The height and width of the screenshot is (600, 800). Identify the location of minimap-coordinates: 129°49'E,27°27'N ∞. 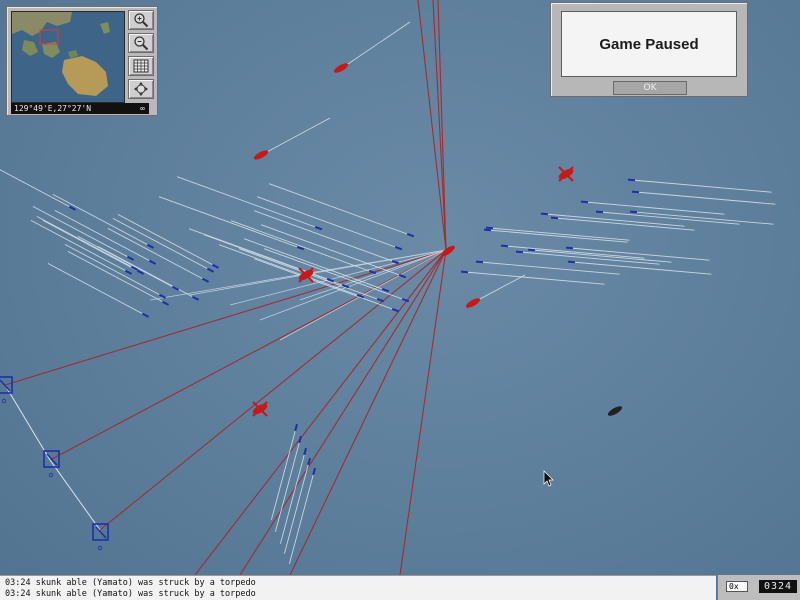
(80, 108).